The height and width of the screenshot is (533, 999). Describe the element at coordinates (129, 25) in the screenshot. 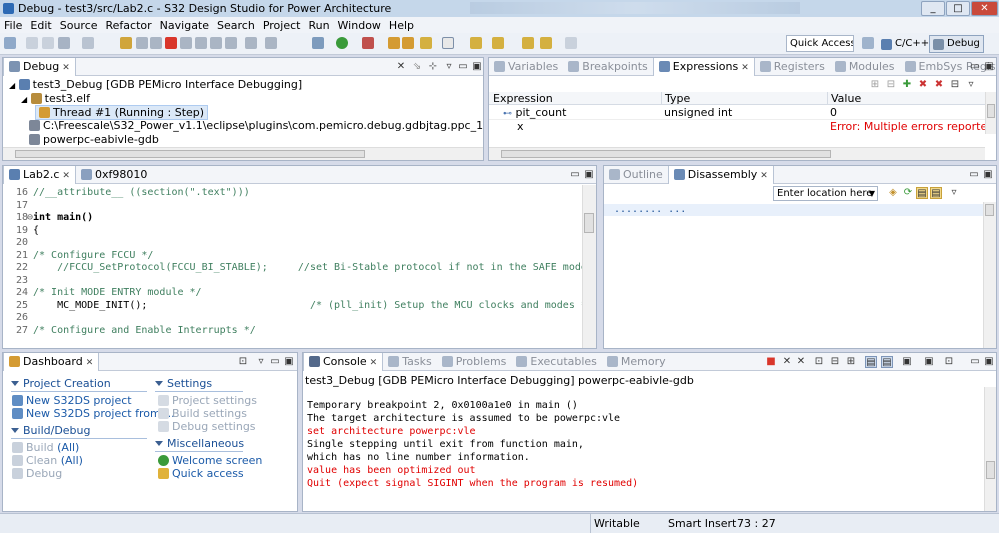

I see `menu-refactor: Refactor` at that location.